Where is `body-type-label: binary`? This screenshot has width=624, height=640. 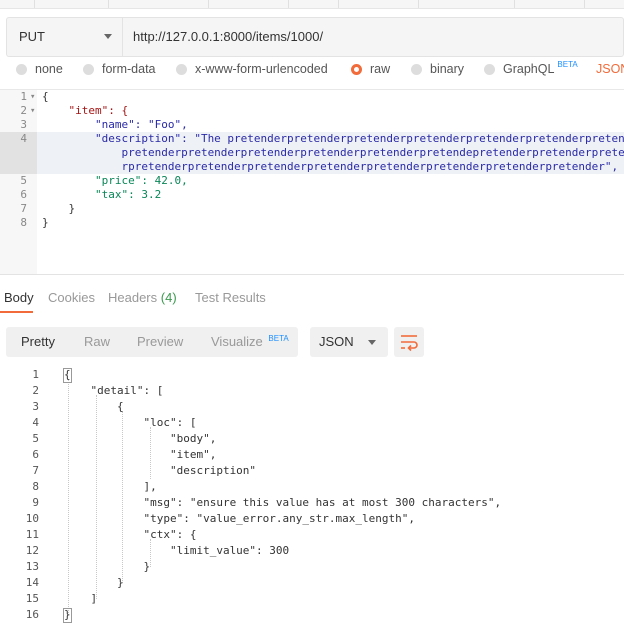
body-type-label: binary is located at coordinates (447, 69).